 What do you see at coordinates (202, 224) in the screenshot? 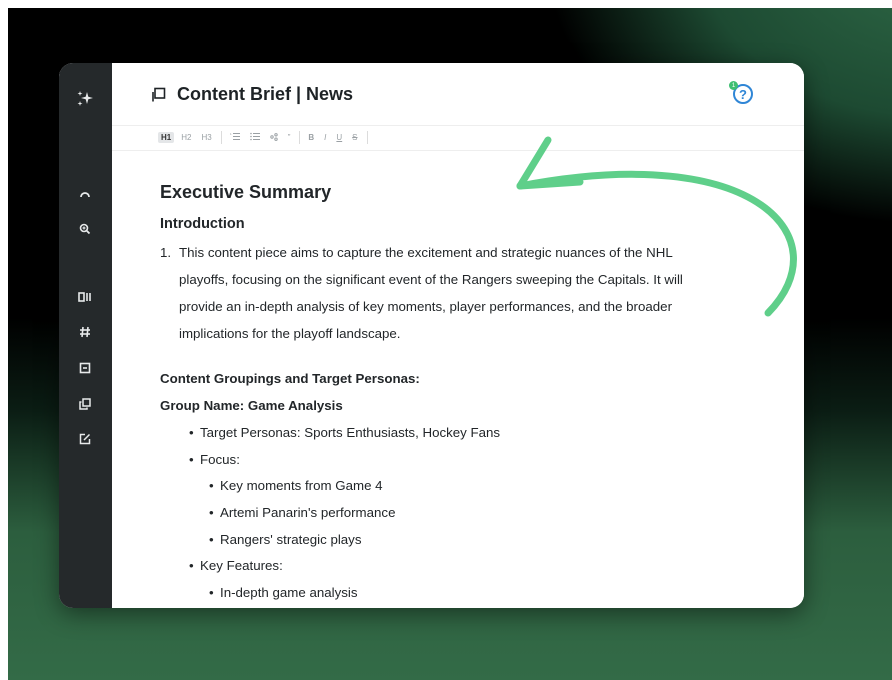
I see `section-heading: Introduction` at bounding box center [202, 224].